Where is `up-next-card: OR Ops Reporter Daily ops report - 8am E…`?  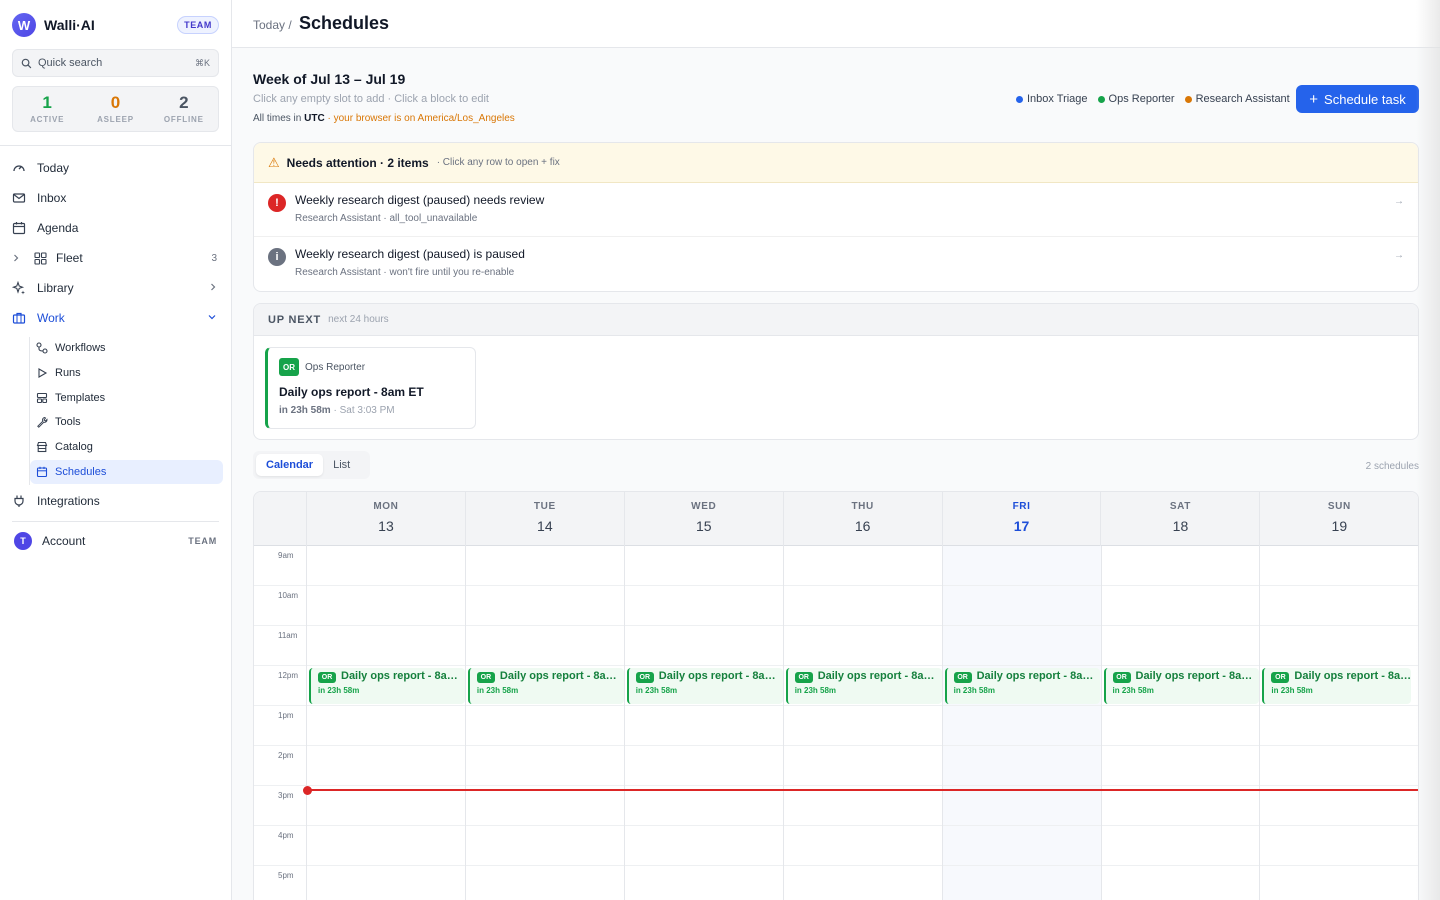 up-next-card: OR Ops Reporter Daily ops report - 8am E… is located at coordinates (370, 388).